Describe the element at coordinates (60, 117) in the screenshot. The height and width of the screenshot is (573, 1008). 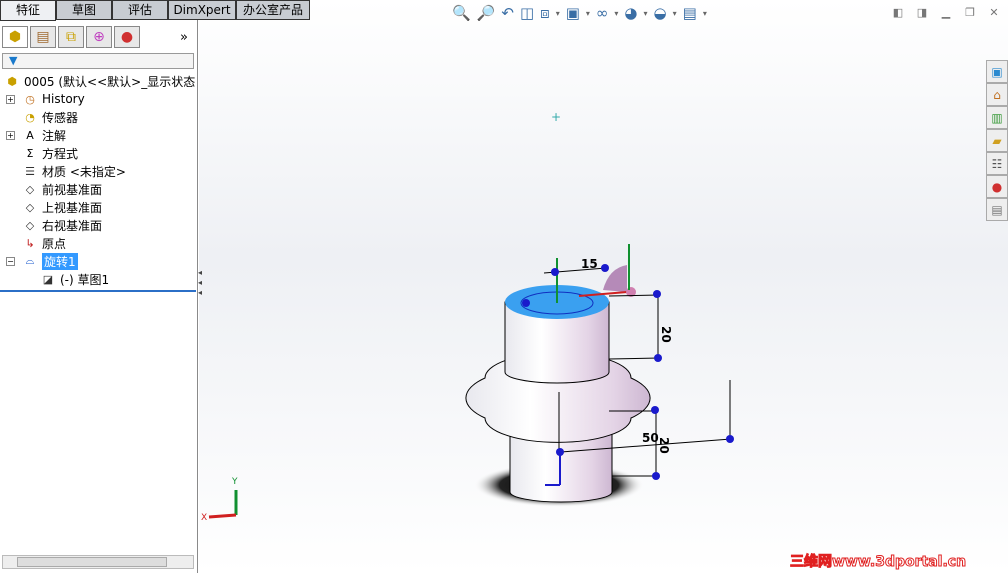
I see `tree-item-label: 传感器` at that location.